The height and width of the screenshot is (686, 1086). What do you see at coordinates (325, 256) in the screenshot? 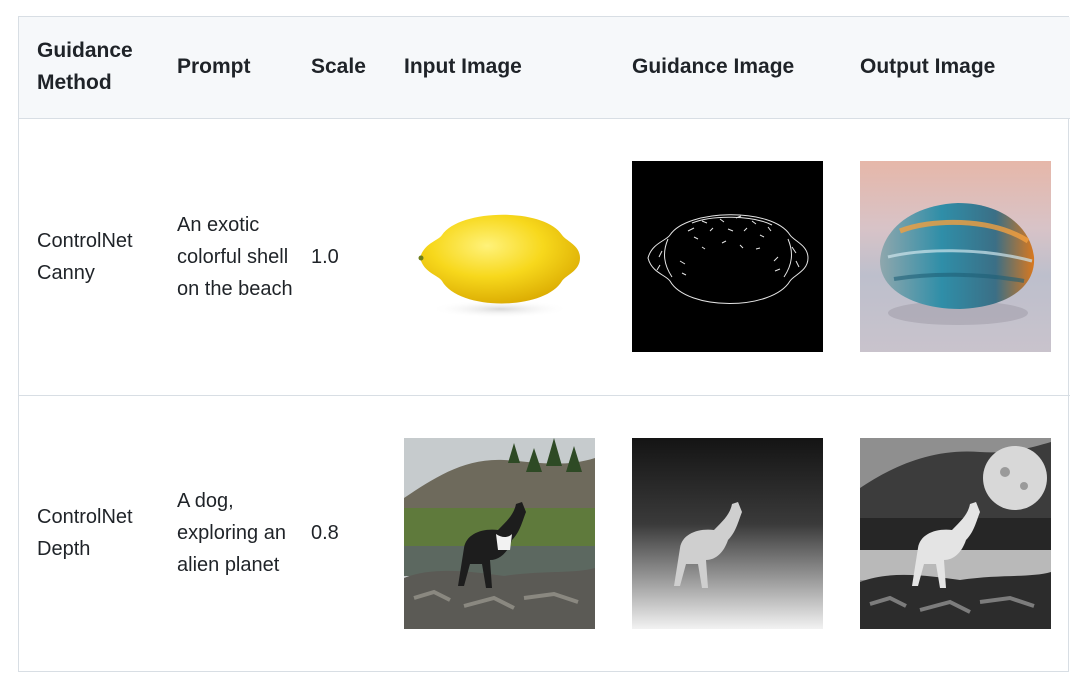
I see `cell-scale: 1.0` at bounding box center [325, 256].